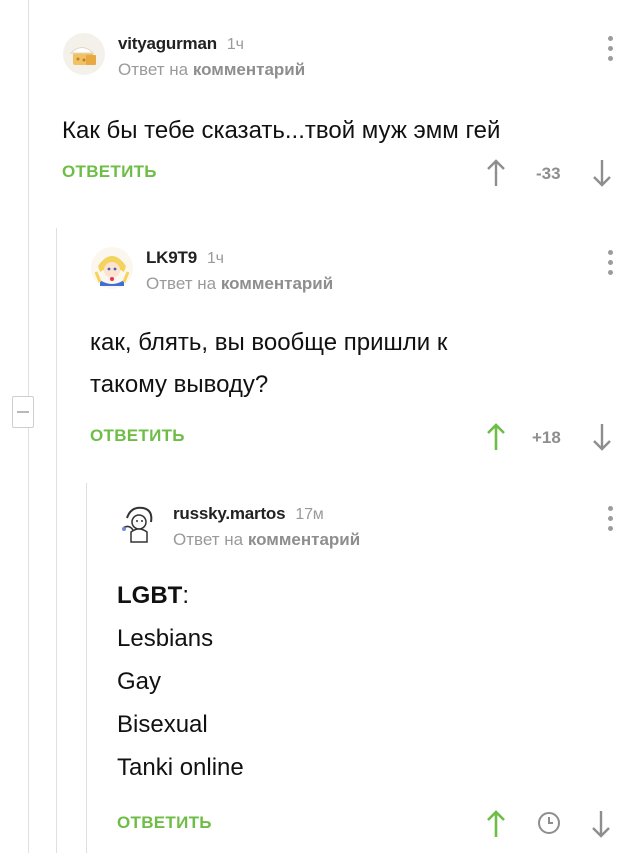  I want to click on collapse-thread-button, so click(23, 412).